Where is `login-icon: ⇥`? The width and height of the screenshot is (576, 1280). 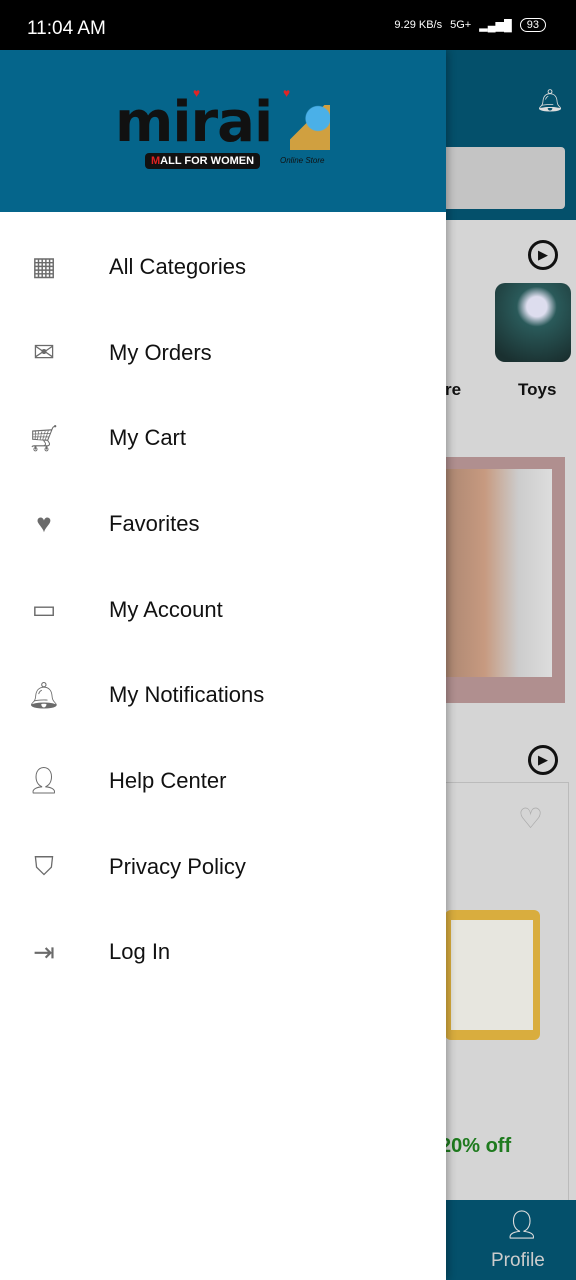 login-icon: ⇥ is located at coordinates (44, 951).